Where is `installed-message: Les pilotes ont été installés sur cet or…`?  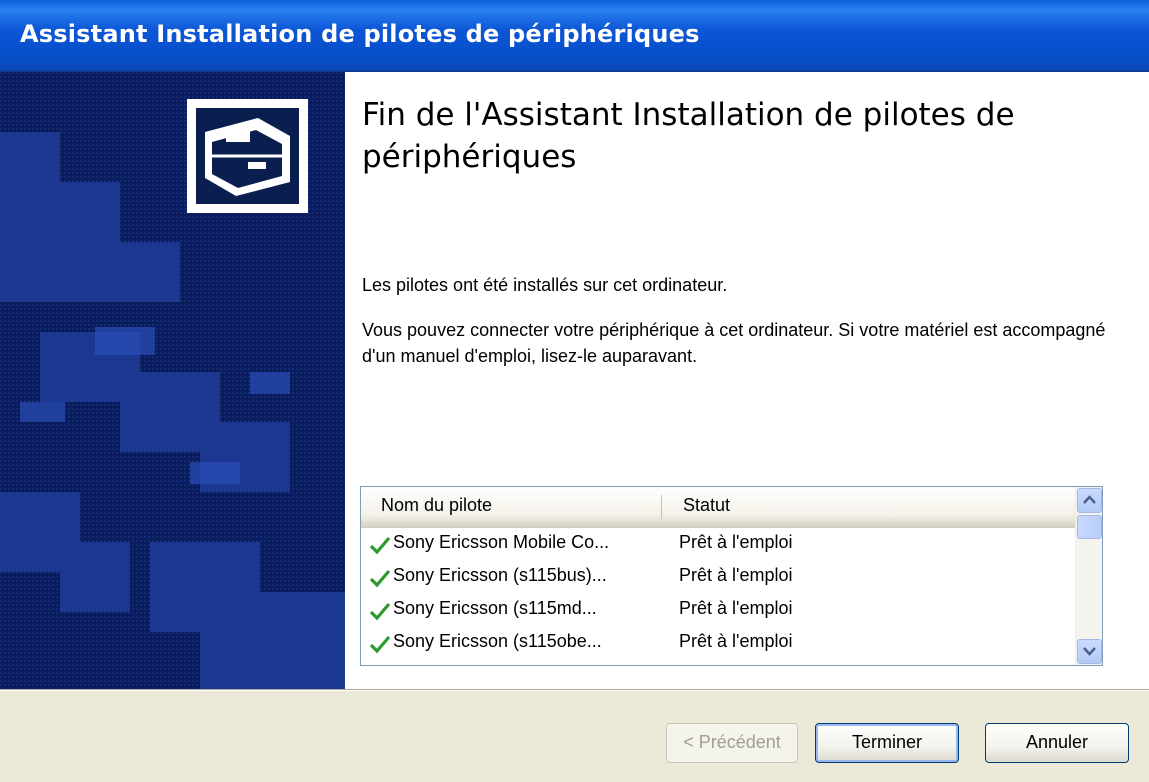
installed-message: Les pilotes ont été installés sur cet or… is located at coordinates (545, 285).